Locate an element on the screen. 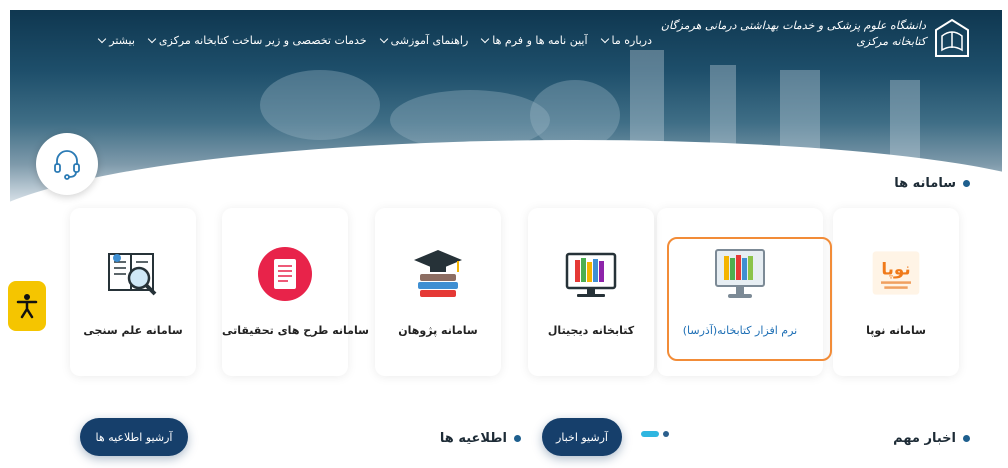 The image size is (1008, 468). highlight-outline is located at coordinates (749, 299).